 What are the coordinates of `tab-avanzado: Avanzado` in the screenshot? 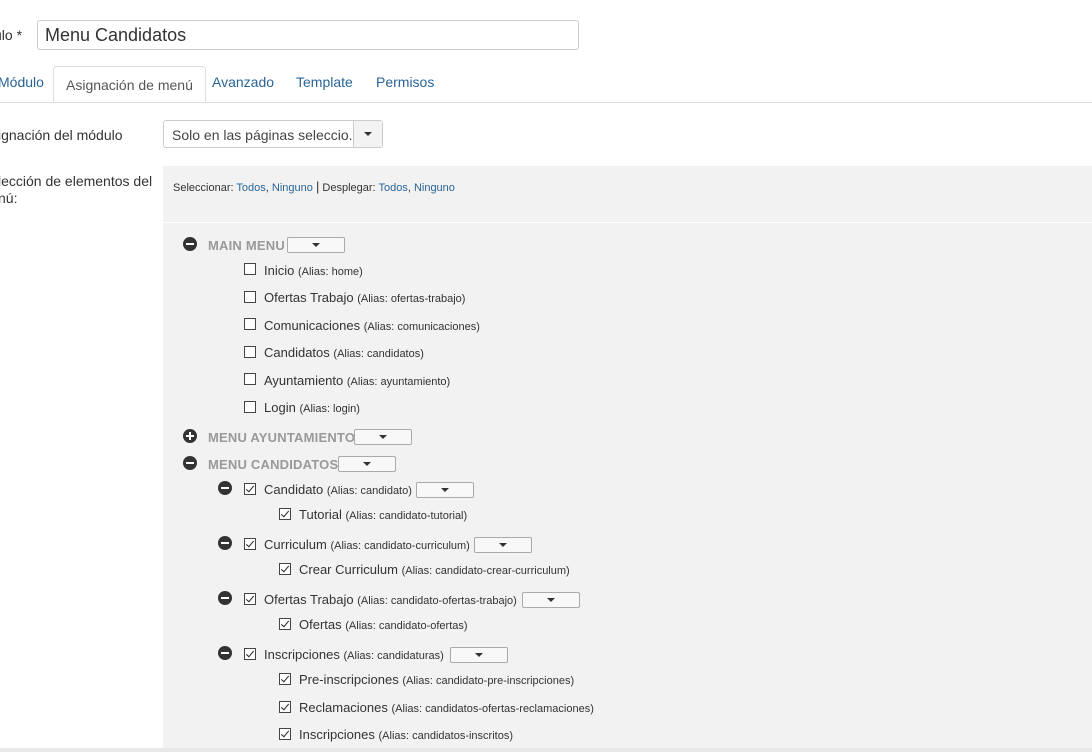 It's located at (243, 82).